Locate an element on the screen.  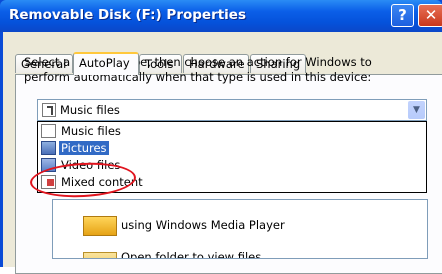
folder-icon is located at coordinates (100, 255).